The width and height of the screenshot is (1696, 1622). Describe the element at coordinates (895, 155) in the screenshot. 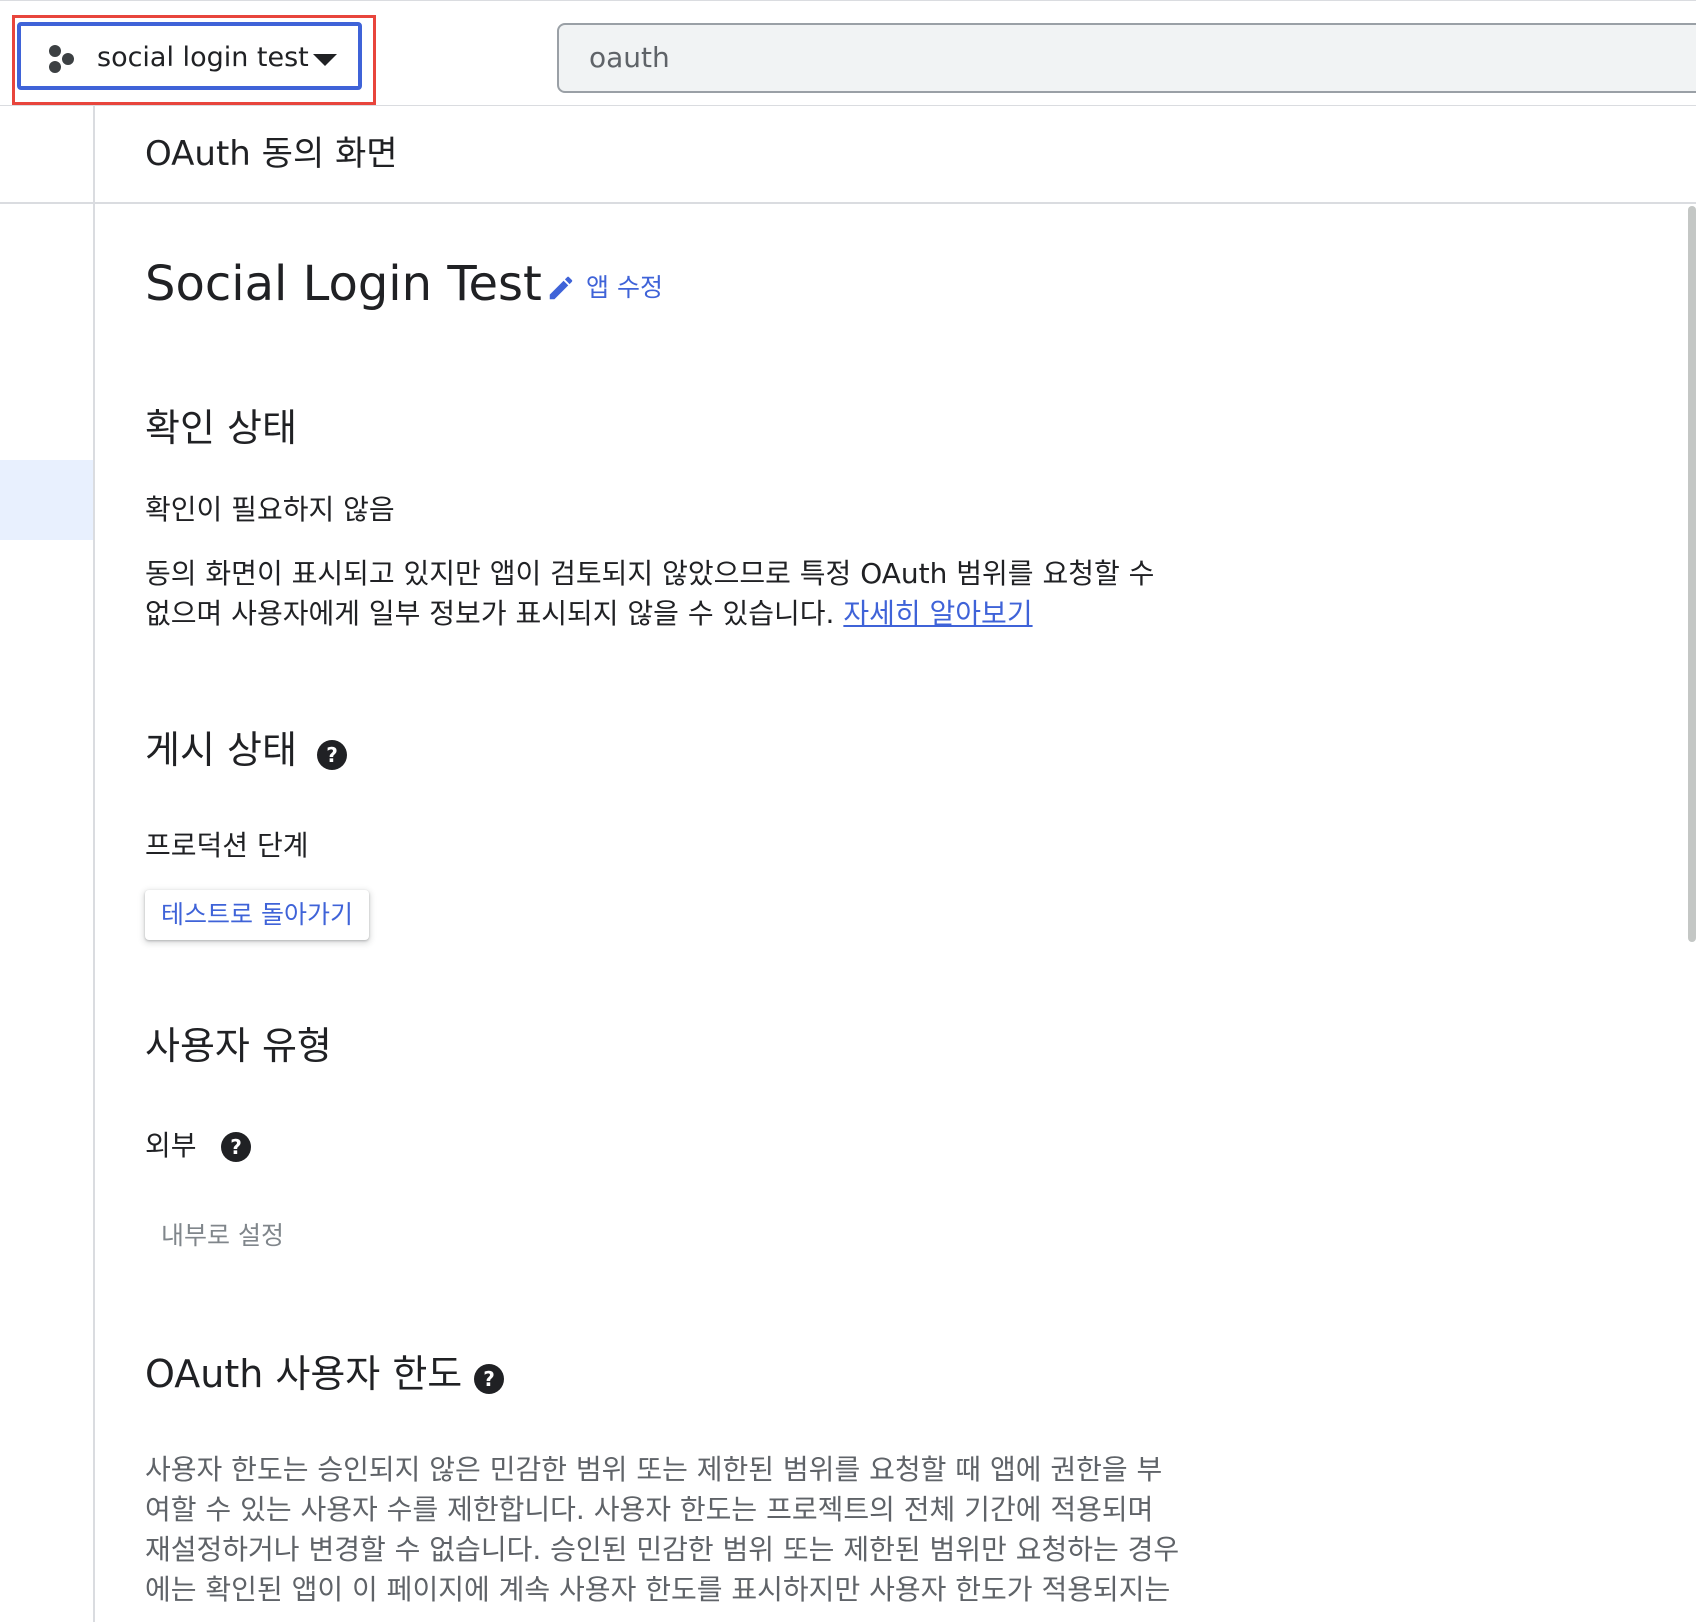

I see `page-header: OAuth 동의 화면` at that location.